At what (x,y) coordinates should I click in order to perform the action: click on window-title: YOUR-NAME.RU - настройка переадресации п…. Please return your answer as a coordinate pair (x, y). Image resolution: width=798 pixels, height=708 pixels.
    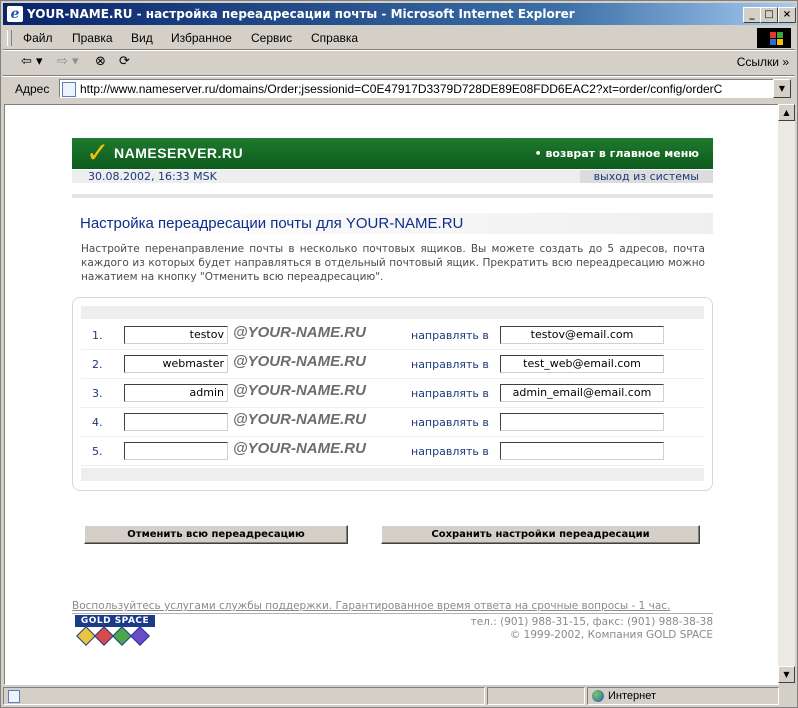
    Looking at the image, I should click on (301, 14).